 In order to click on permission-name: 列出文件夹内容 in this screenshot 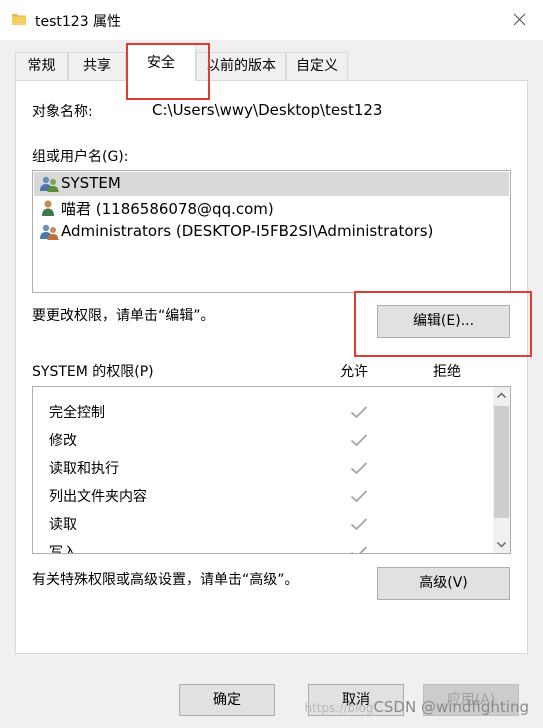, I will do `click(98, 497)`.